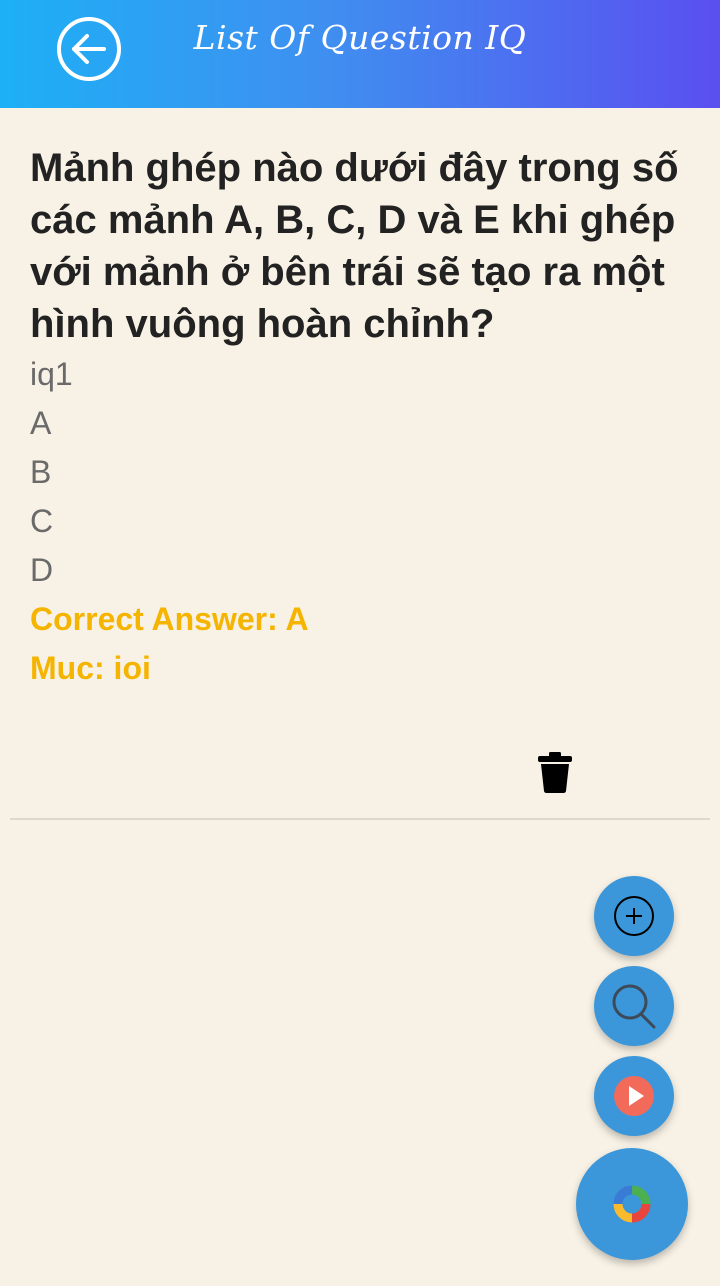 Image resolution: width=720 pixels, height=1286 pixels. What do you see at coordinates (41, 423) in the screenshot?
I see `option-a: A` at bounding box center [41, 423].